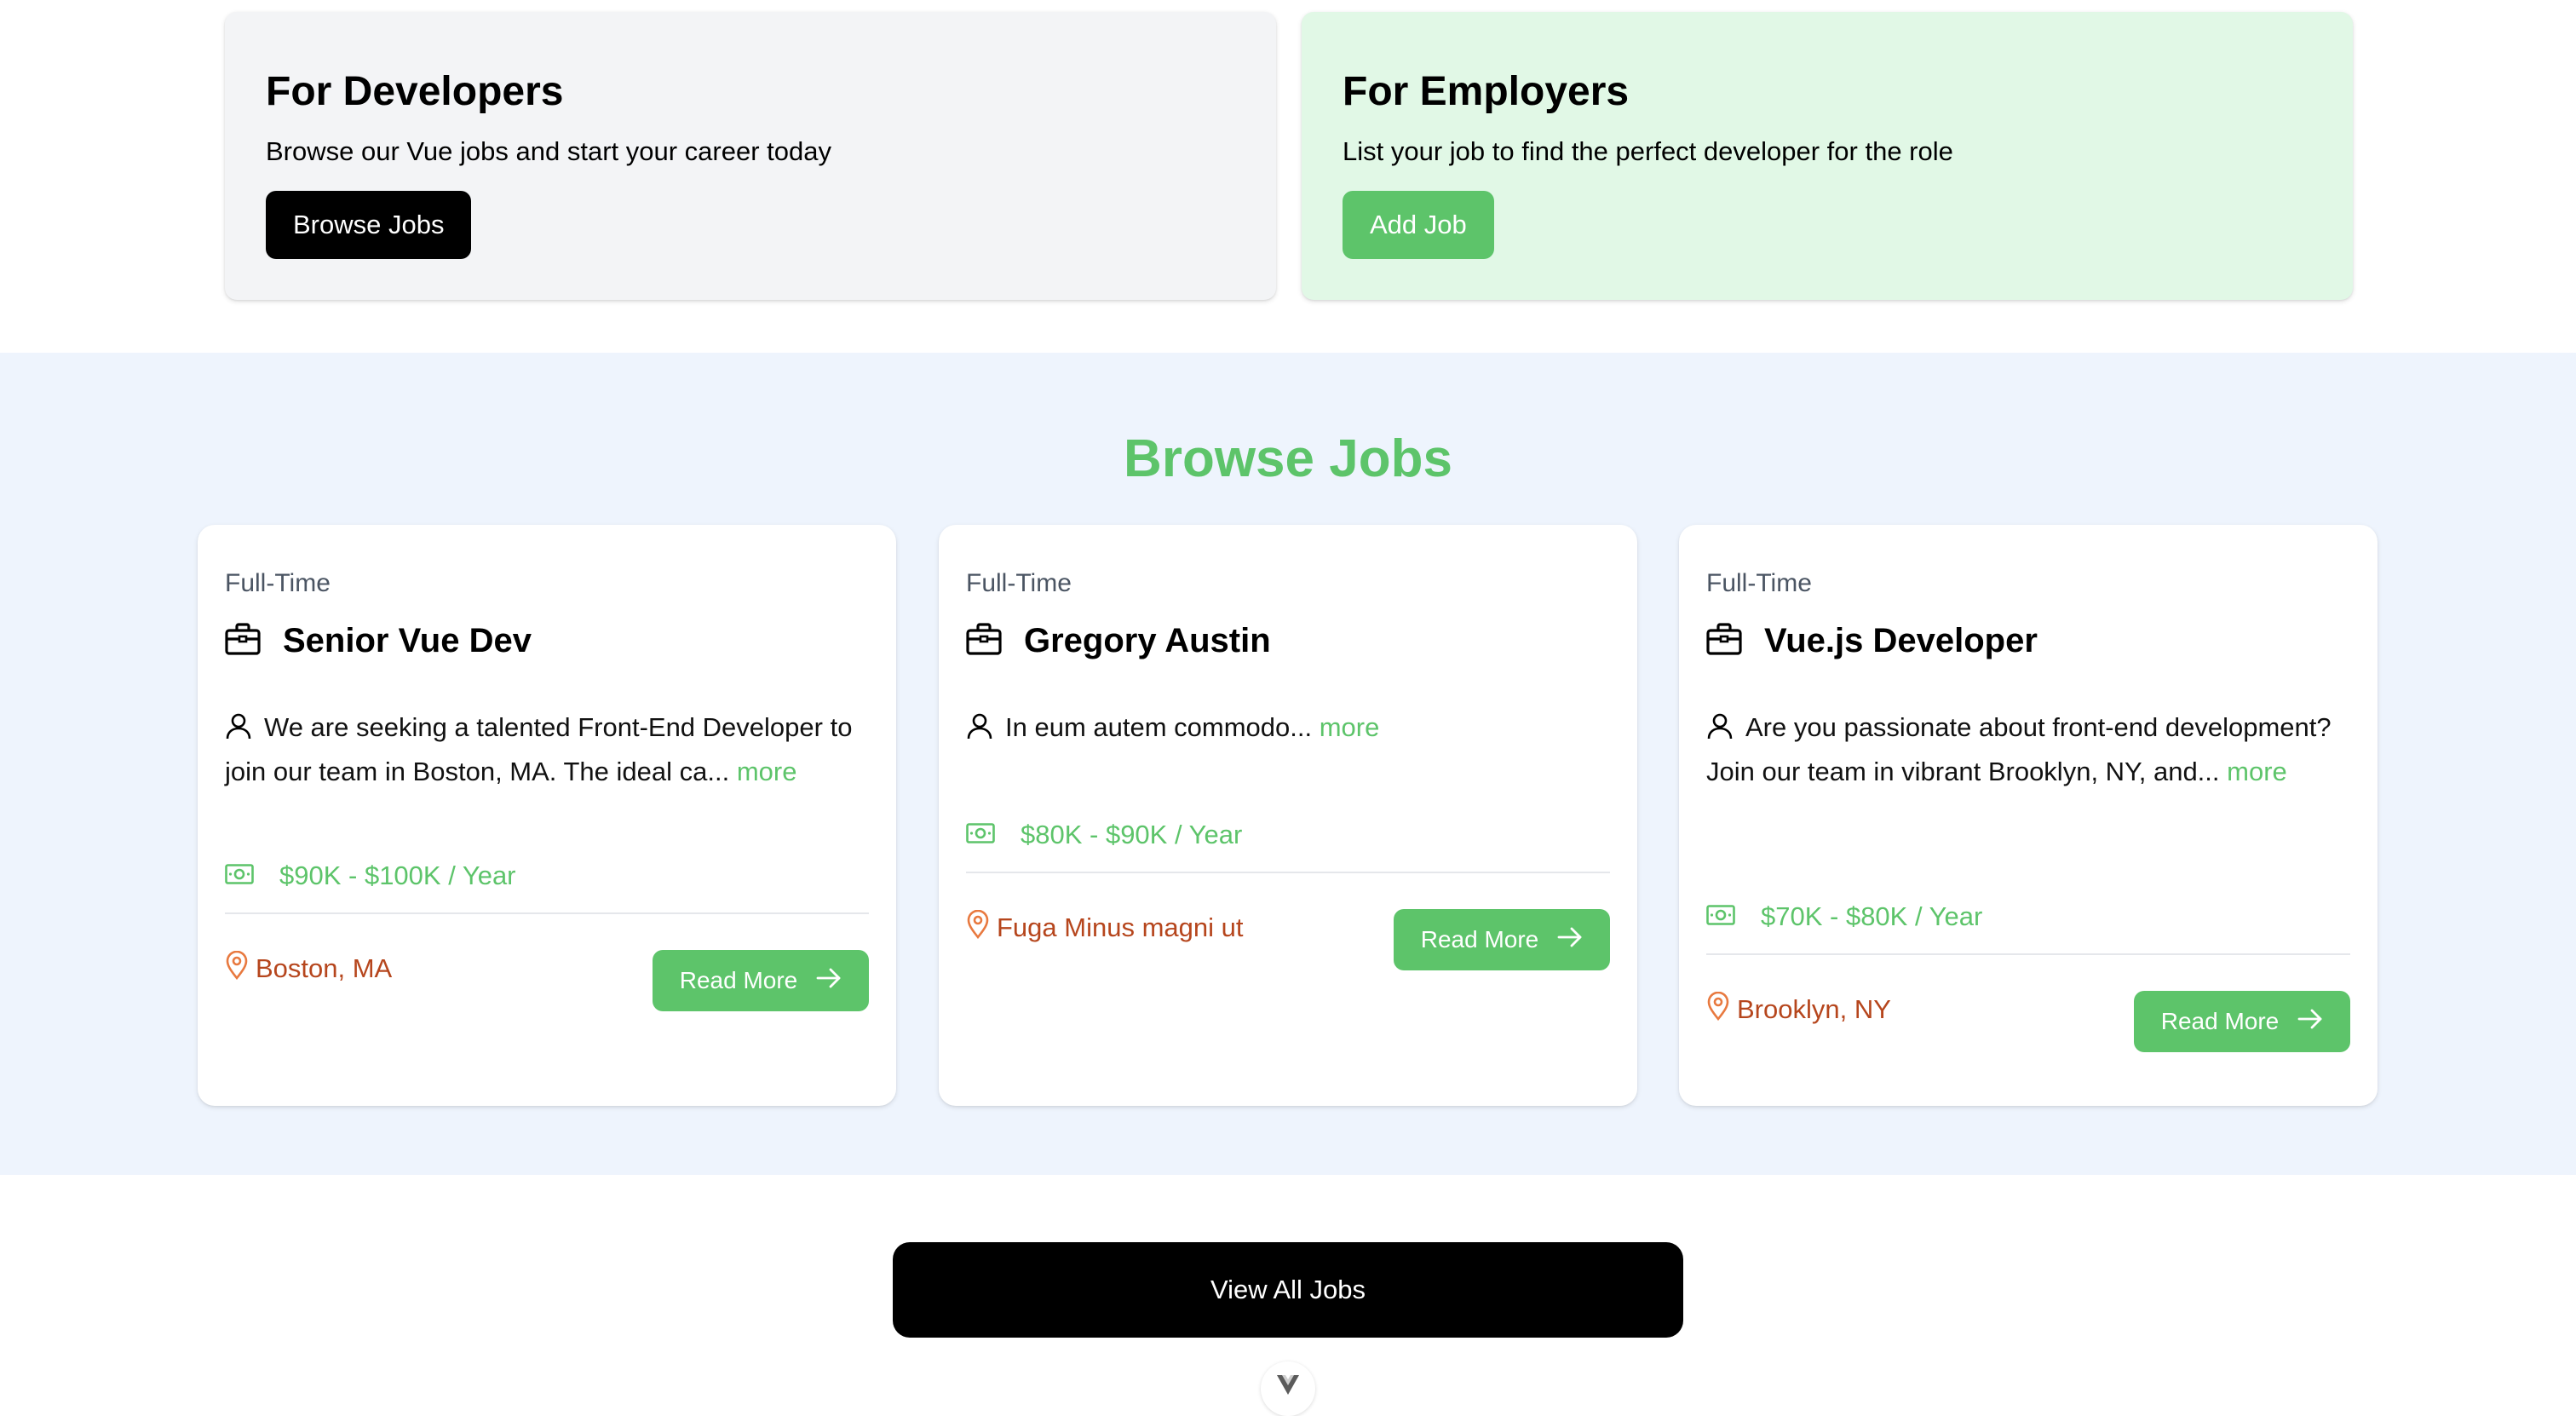  I want to click on location-row: Boston, MA, so click(309, 968).